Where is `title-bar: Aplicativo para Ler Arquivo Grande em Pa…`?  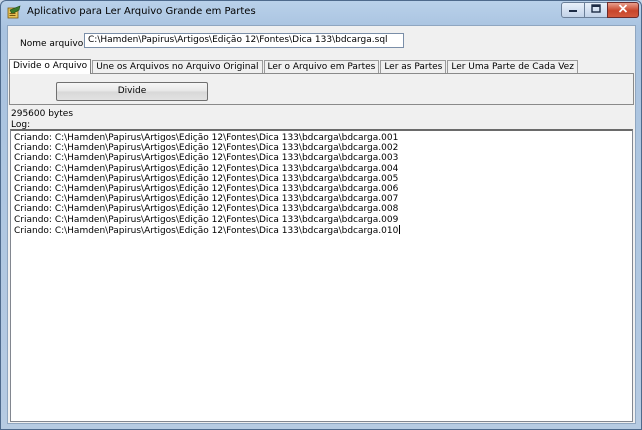
title-bar: Aplicativo para Ler Arquivo Grande em Pa… is located at coordinates (321, 12).